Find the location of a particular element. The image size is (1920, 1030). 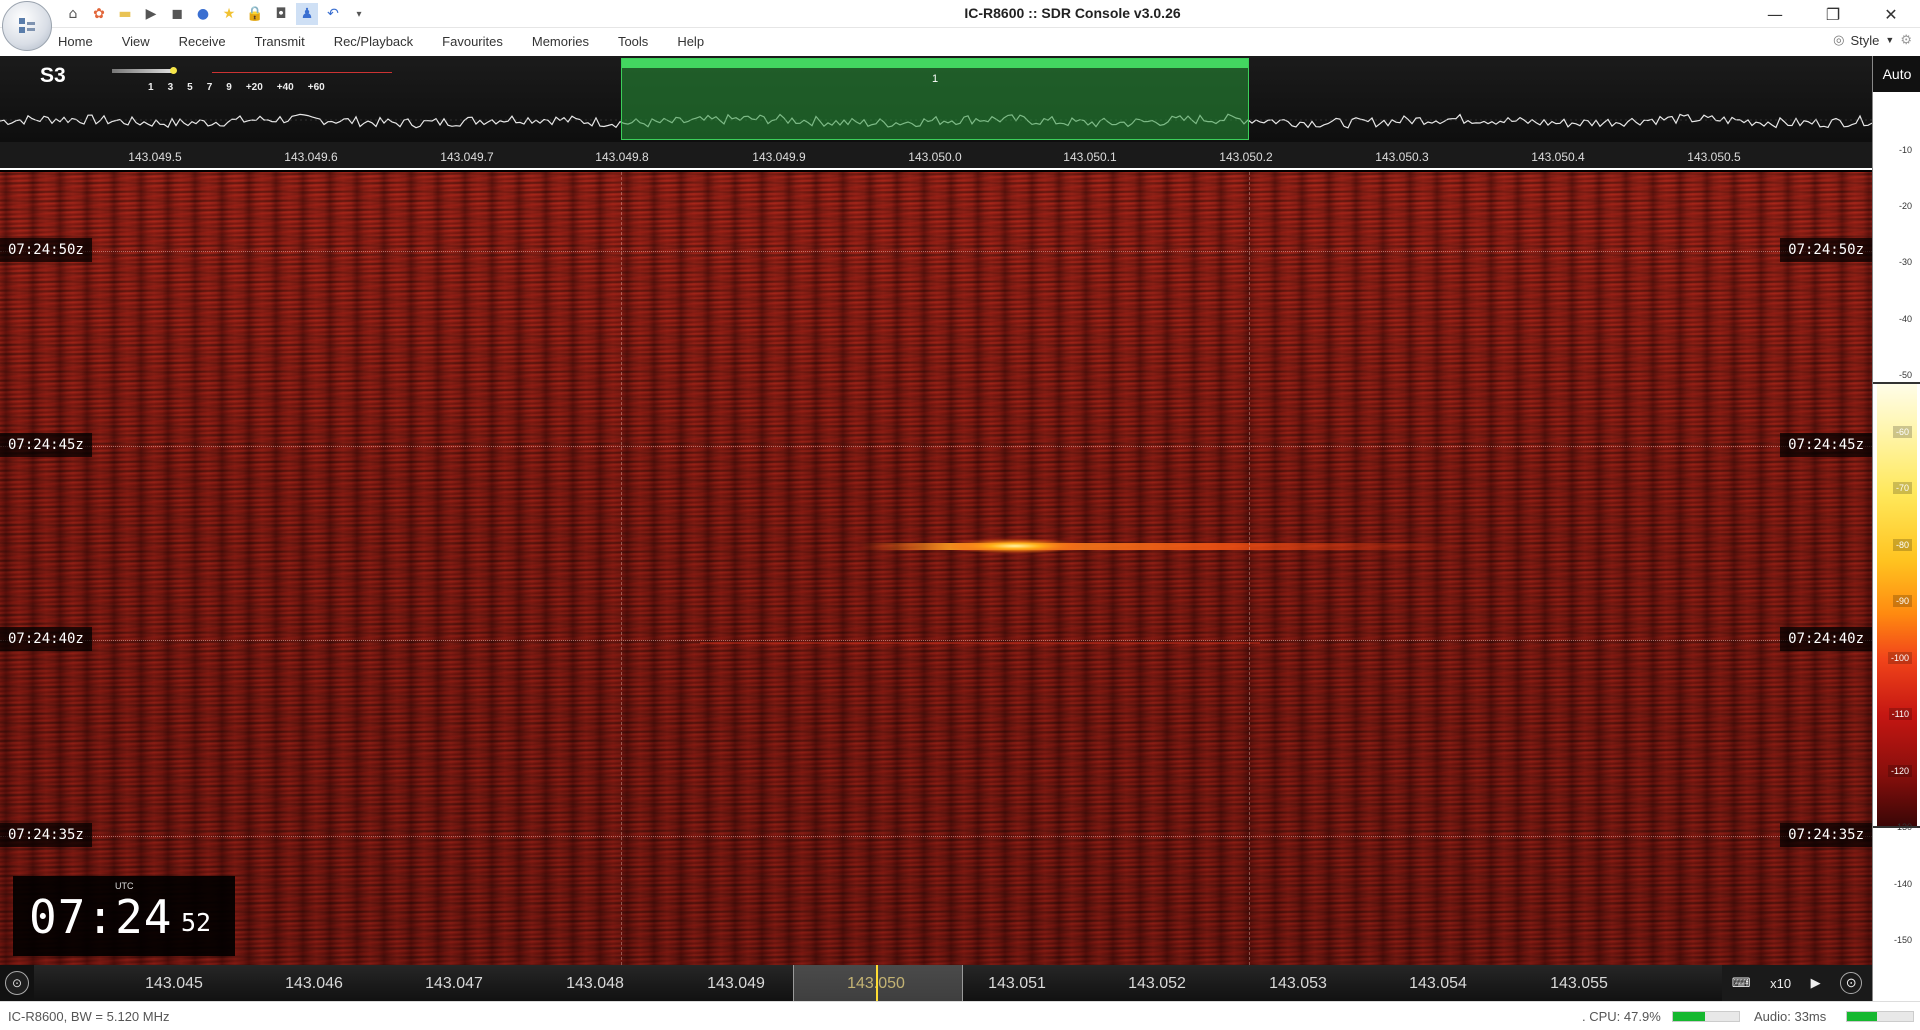

ruler-label: 143.047 is located at coordinates (454, 983).